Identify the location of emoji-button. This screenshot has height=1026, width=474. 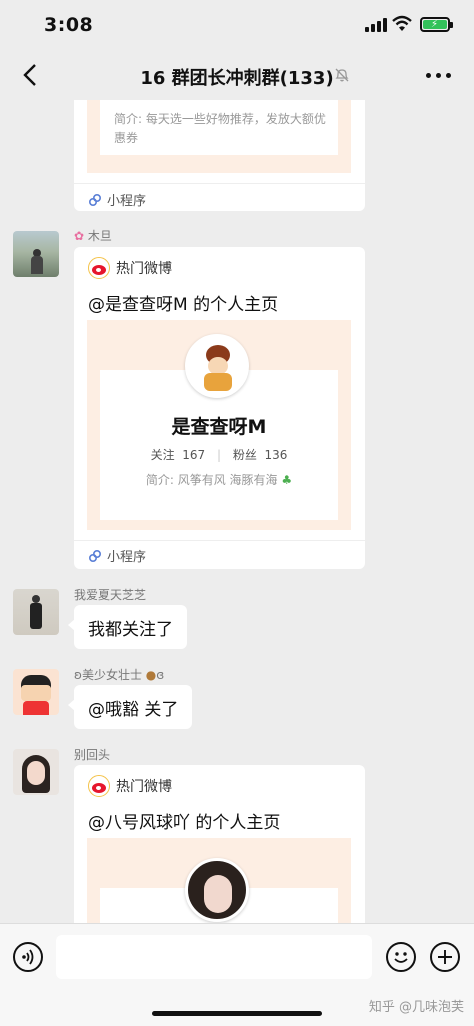
(401, 957).